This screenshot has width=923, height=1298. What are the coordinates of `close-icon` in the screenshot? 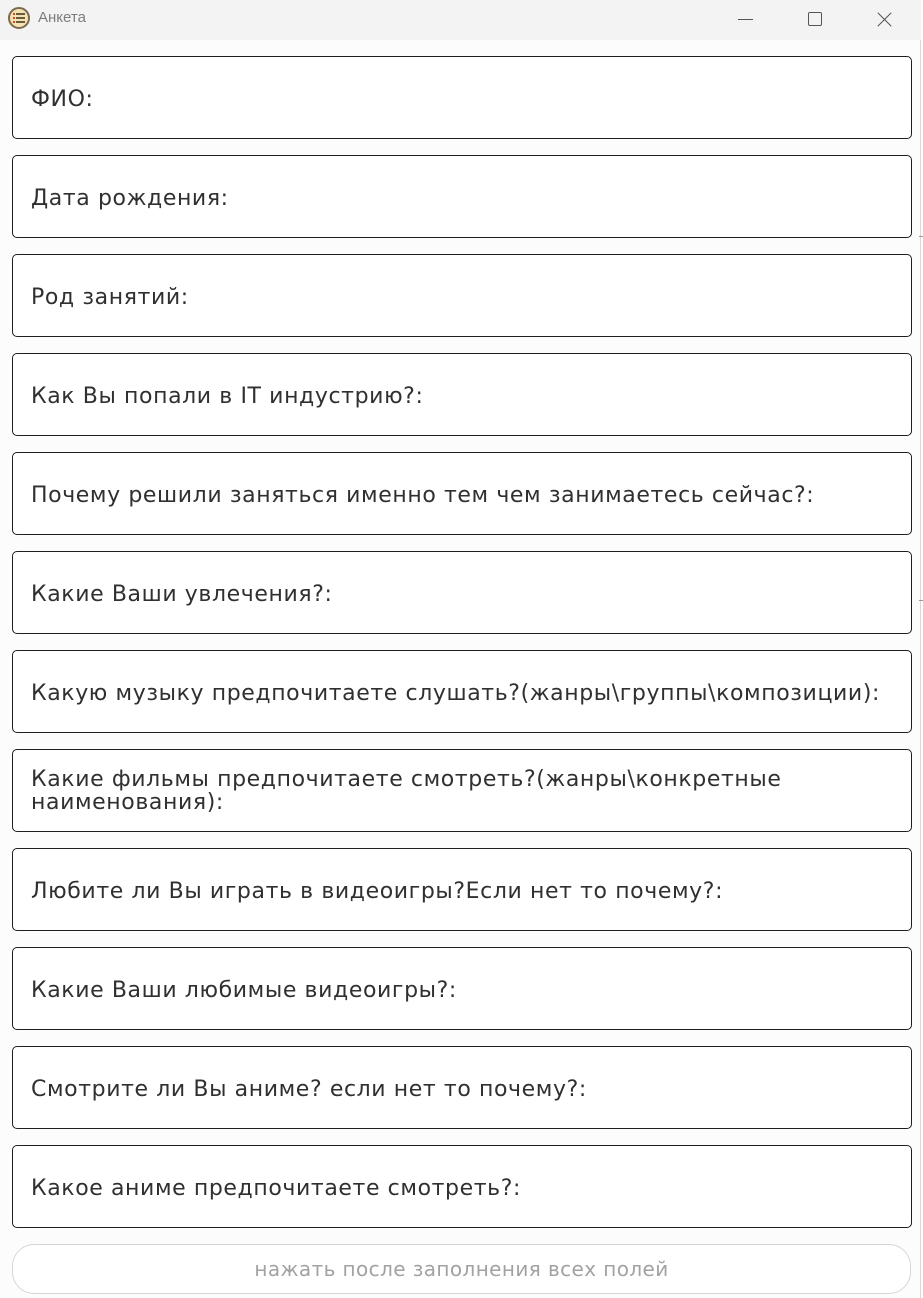 It's located at (885, 19).